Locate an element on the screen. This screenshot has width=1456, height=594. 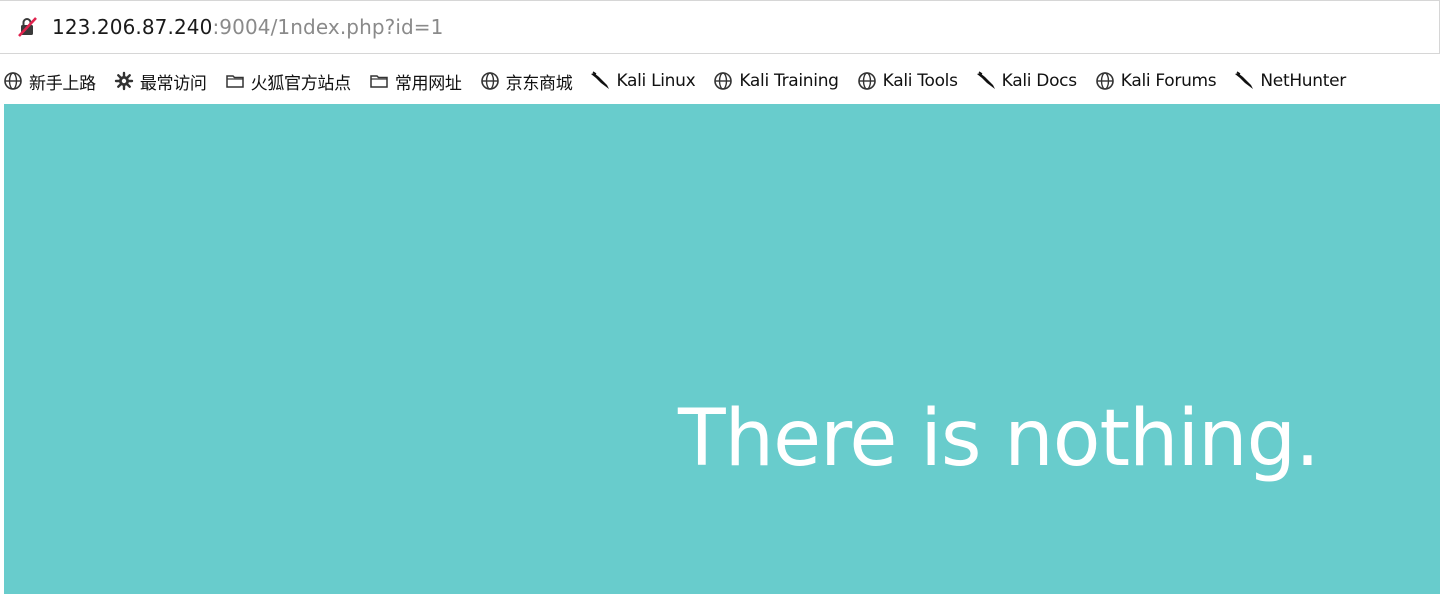
bookmark-kali-training: Kali Training is located at coordinates (776, 81).